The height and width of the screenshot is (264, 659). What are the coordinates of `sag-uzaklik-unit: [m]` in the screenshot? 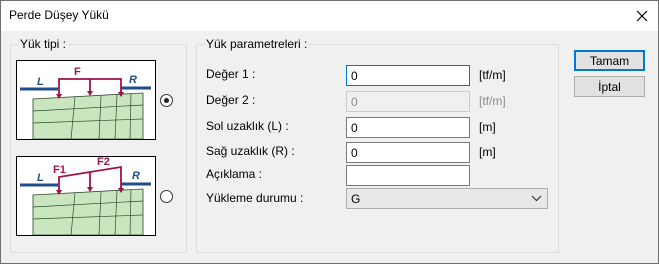 It's located at (487, 152).